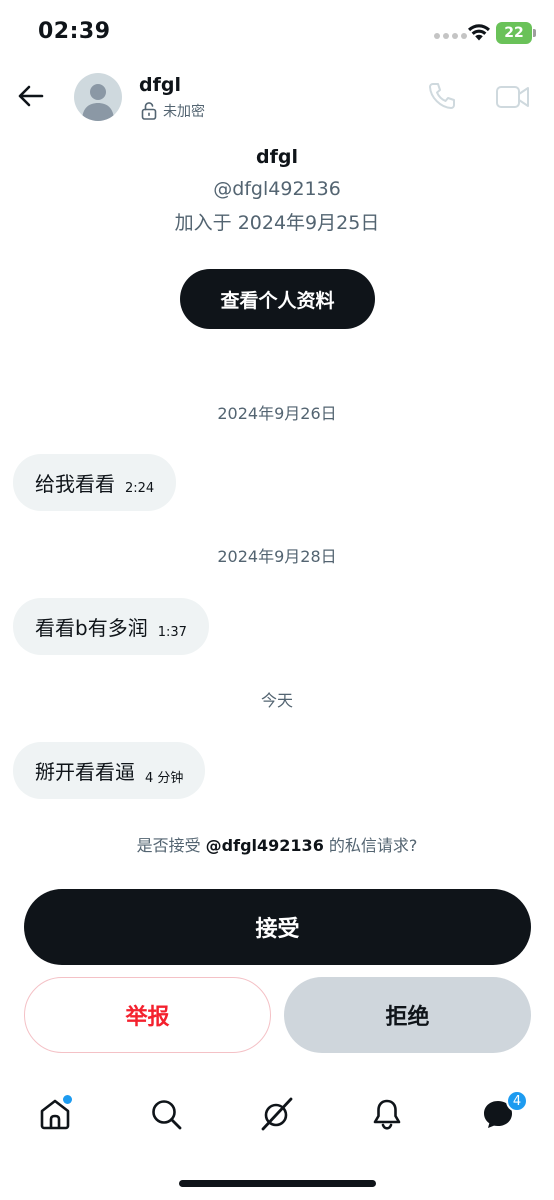 This screenshot has height=1200, width=554. Describe the element at coordinates (407, 1015) in the screenshot. I see `decline-button: 拒绝` at that location.